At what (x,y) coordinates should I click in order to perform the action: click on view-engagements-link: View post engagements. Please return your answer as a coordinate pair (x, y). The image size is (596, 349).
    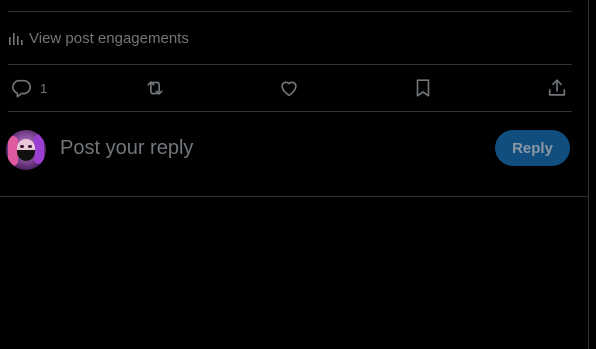
    Looking at the image, I should click on (98, 38).